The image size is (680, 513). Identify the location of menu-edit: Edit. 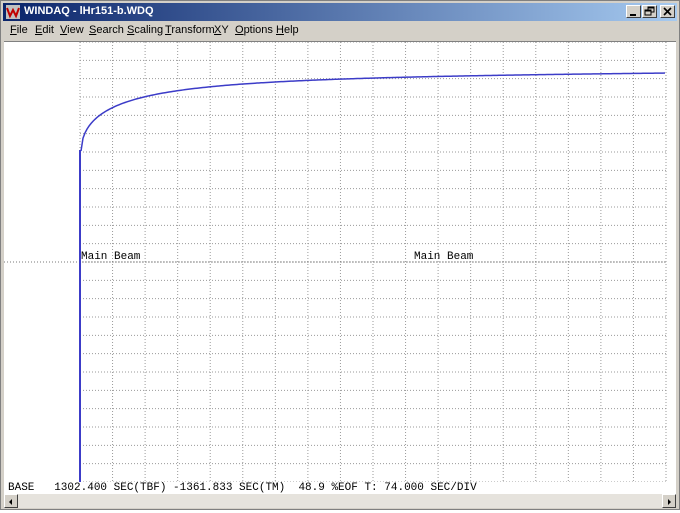
(44, 30).